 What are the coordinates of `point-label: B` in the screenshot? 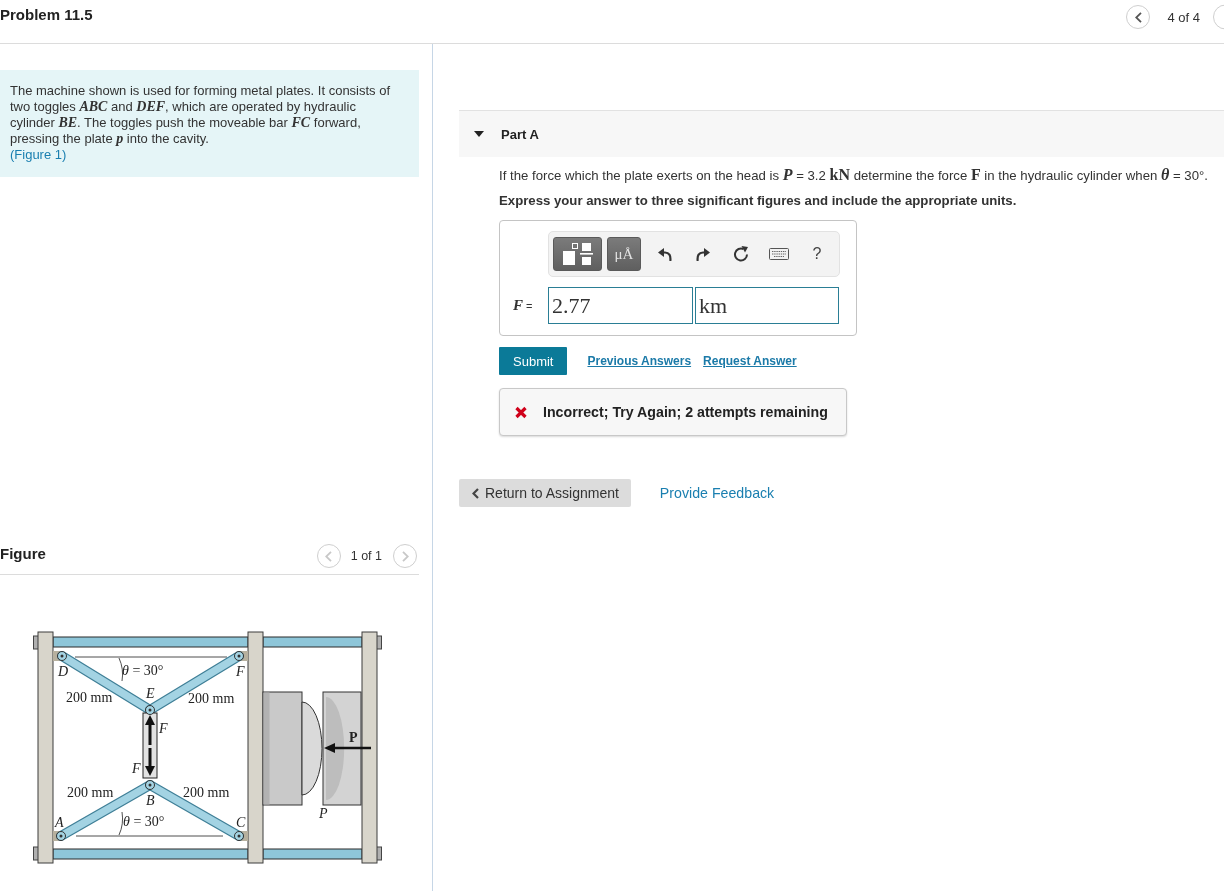 It's located at (150, 801).